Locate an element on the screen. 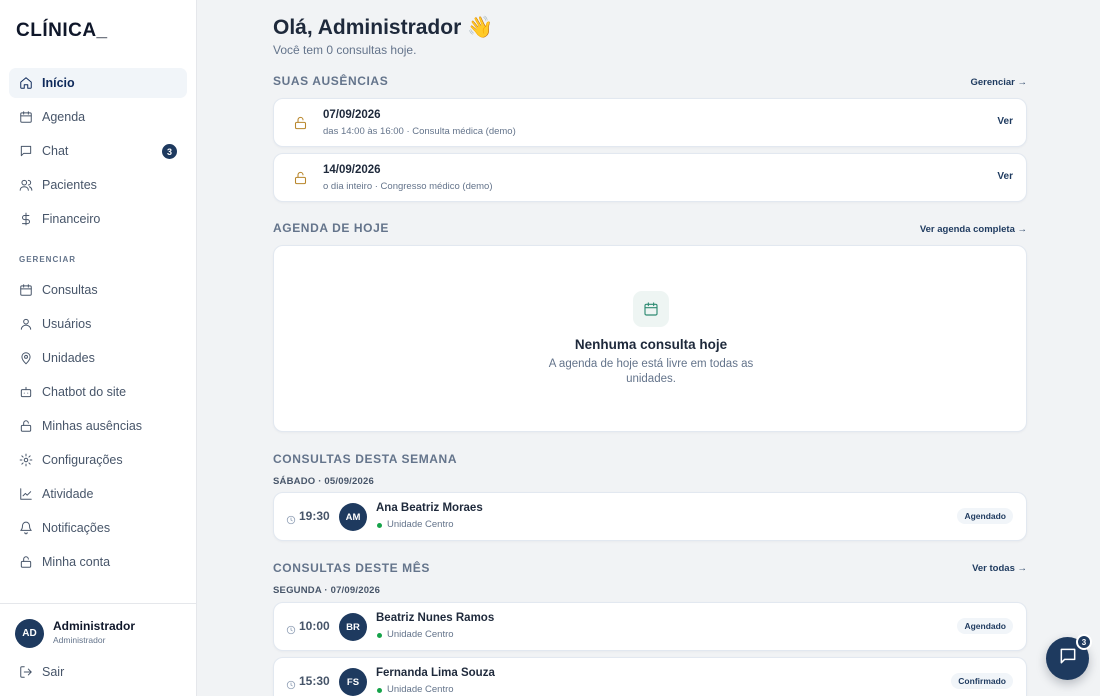 Image resolution: width=1100 pixels, height=696 pixels. bot-icon is located at coordinates (26, 392).